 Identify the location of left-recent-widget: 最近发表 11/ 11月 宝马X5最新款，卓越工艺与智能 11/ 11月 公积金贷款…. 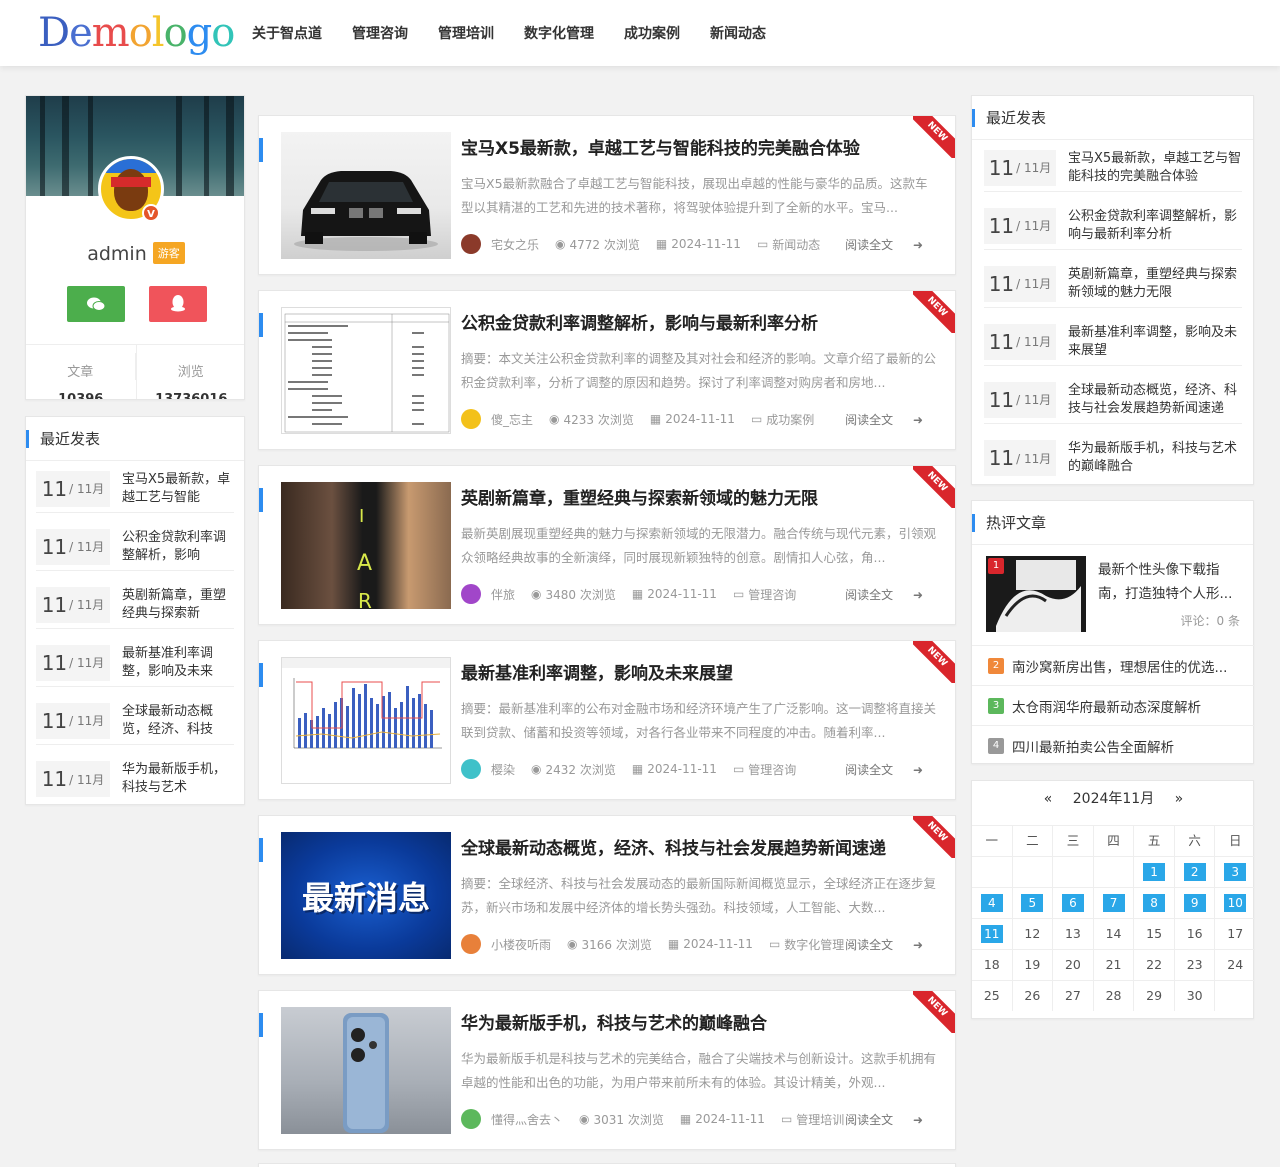
(135, 610).